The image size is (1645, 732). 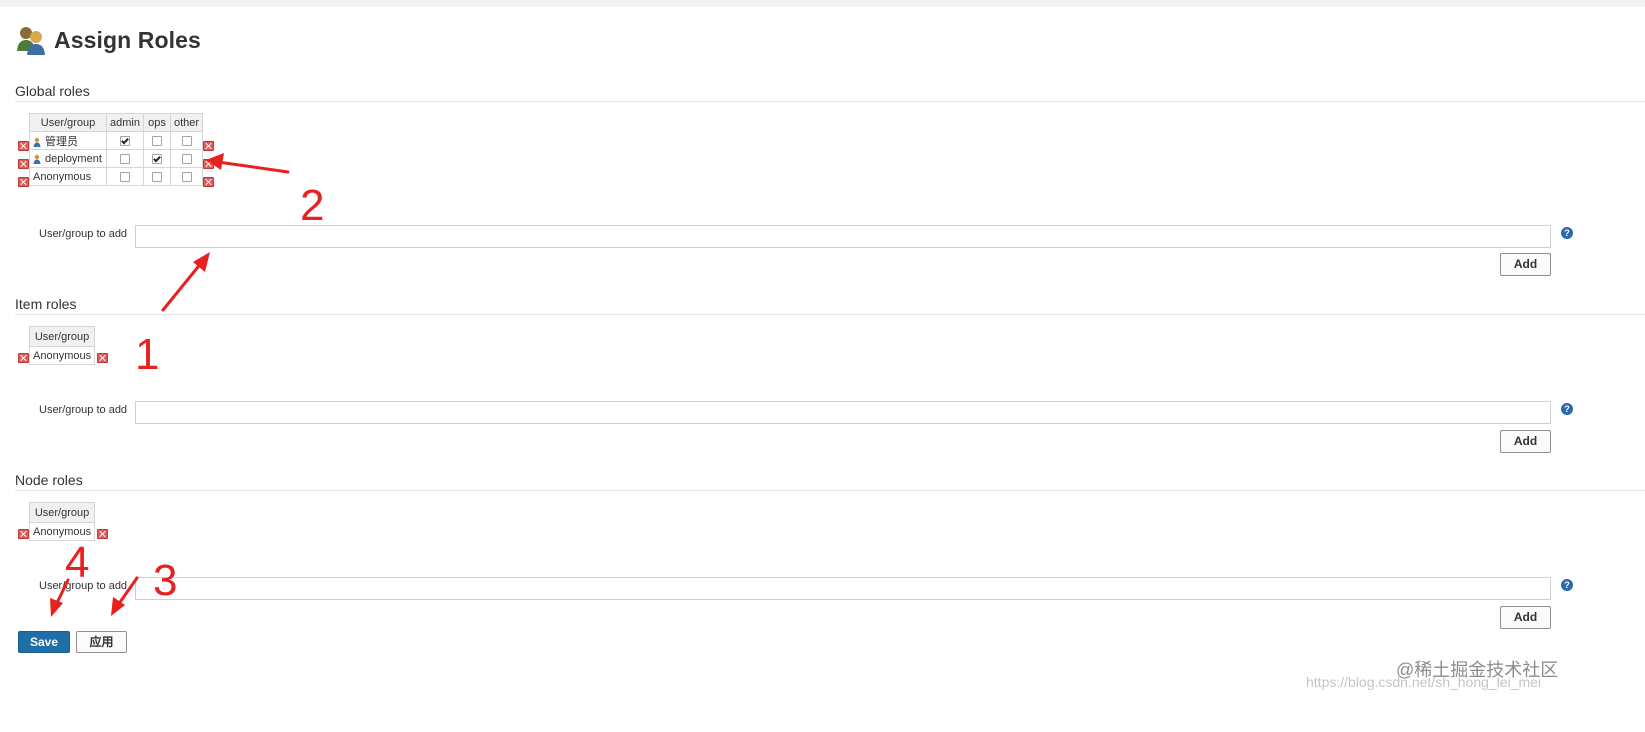 I want to click on watermark-url: https://blog.csdn.net/sh_hong_lei_mei, so click(x=1424, y=682).